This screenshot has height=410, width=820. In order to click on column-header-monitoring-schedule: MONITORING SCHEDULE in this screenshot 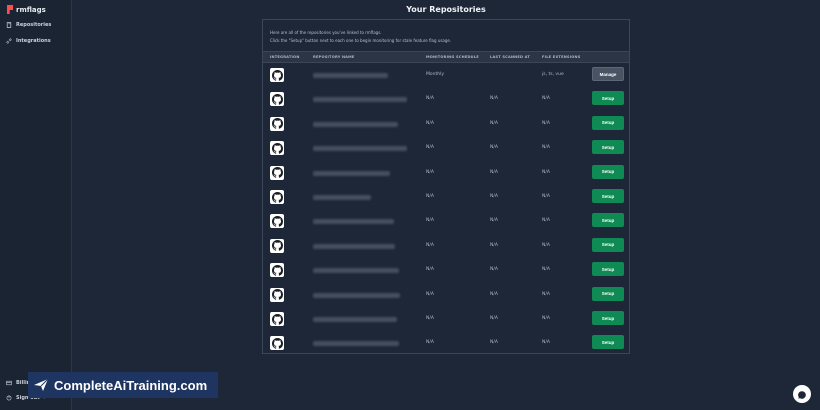, I will do `click(452, 57)`.